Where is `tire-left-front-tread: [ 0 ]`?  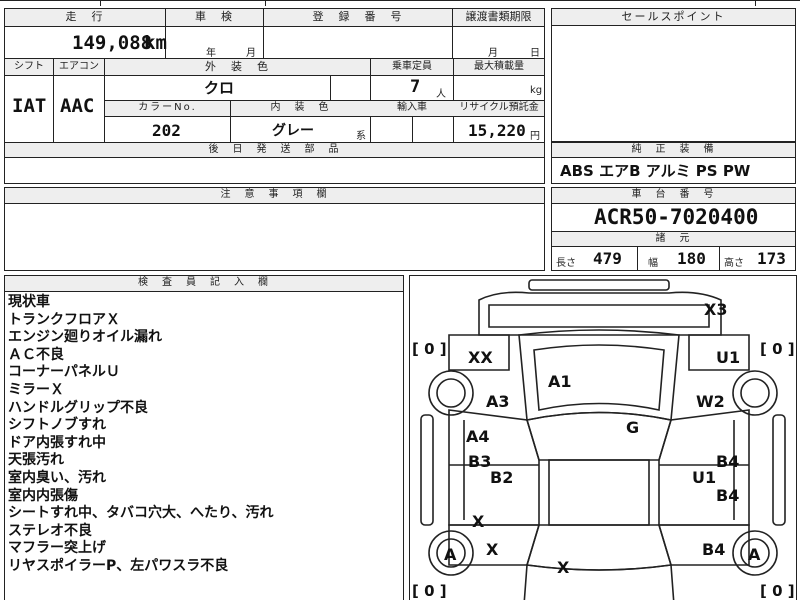 tire-left-front-tread: [ 0 ] is located at coordinates (429, 349).